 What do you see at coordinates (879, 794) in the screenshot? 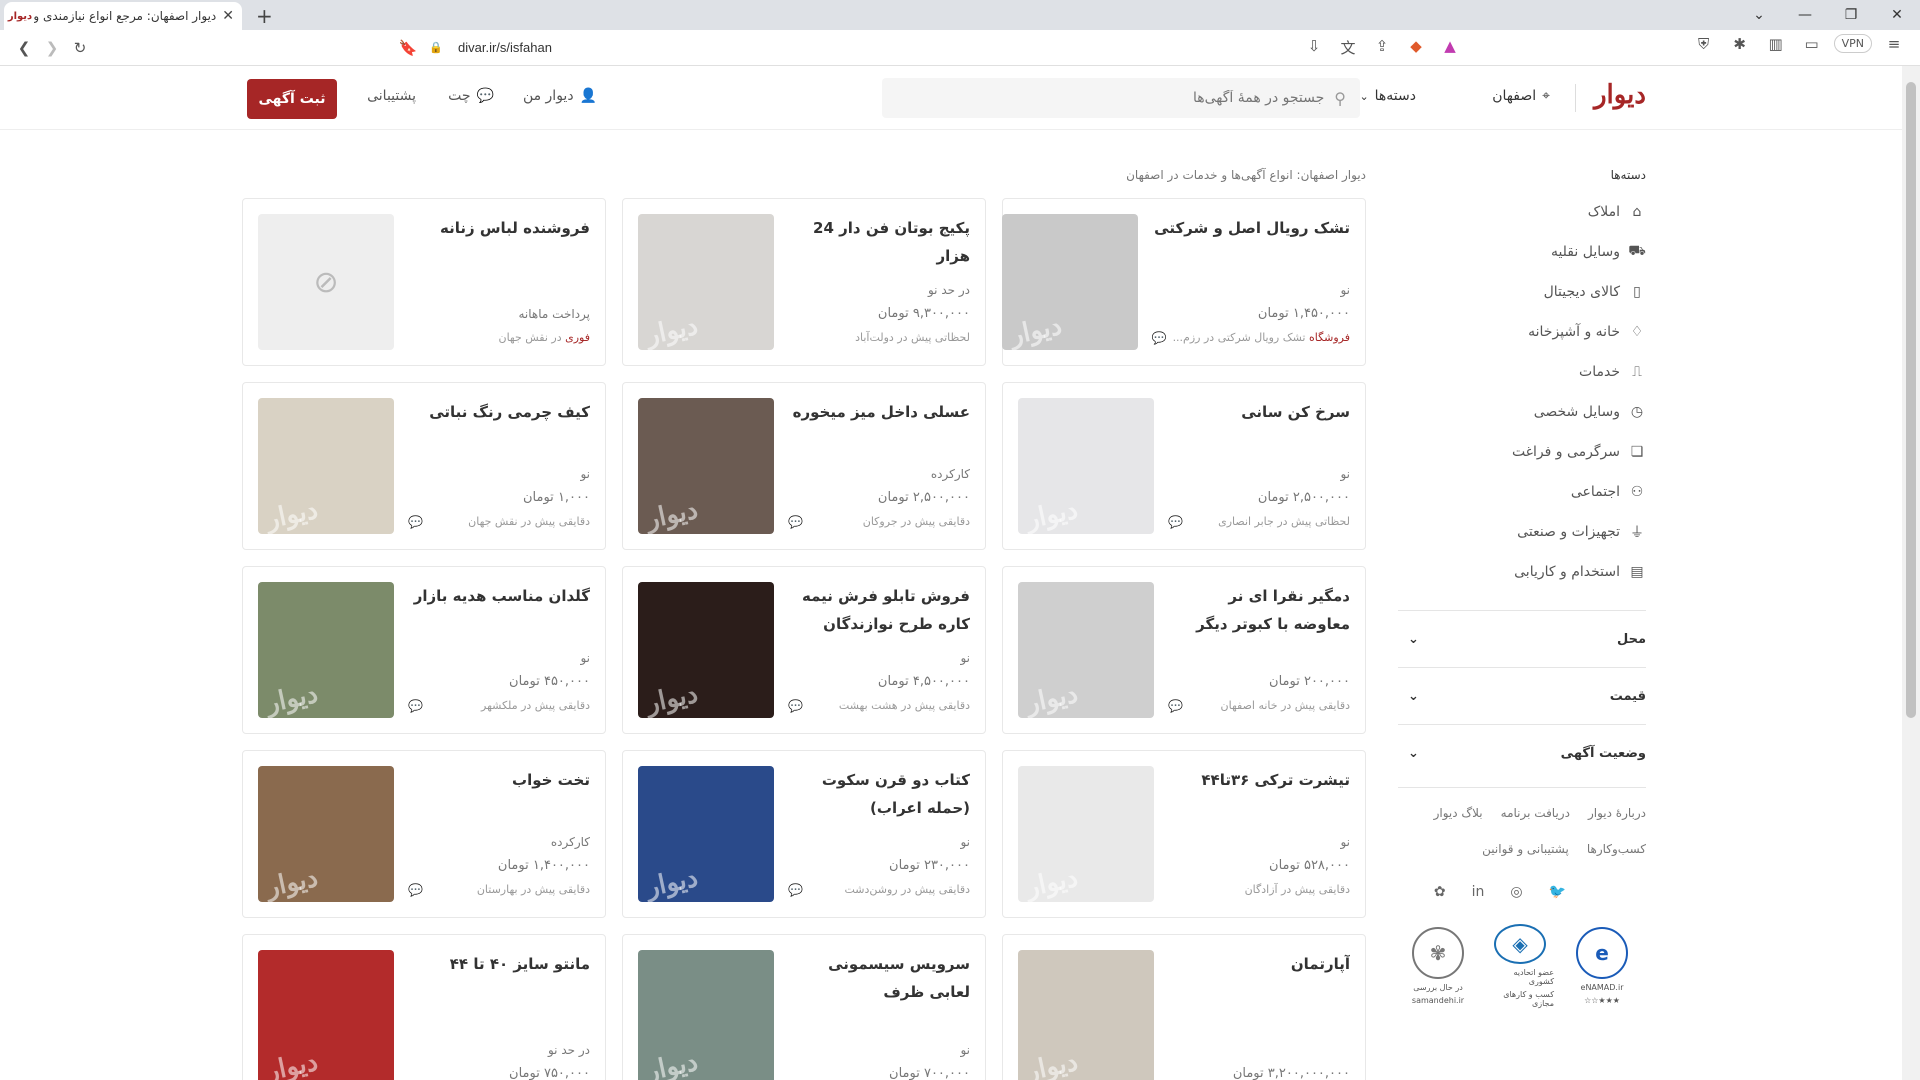
I see `ad-title: کتاب دو قرن سکوت (حمله اعراب)` at bounding box center [879, 794].